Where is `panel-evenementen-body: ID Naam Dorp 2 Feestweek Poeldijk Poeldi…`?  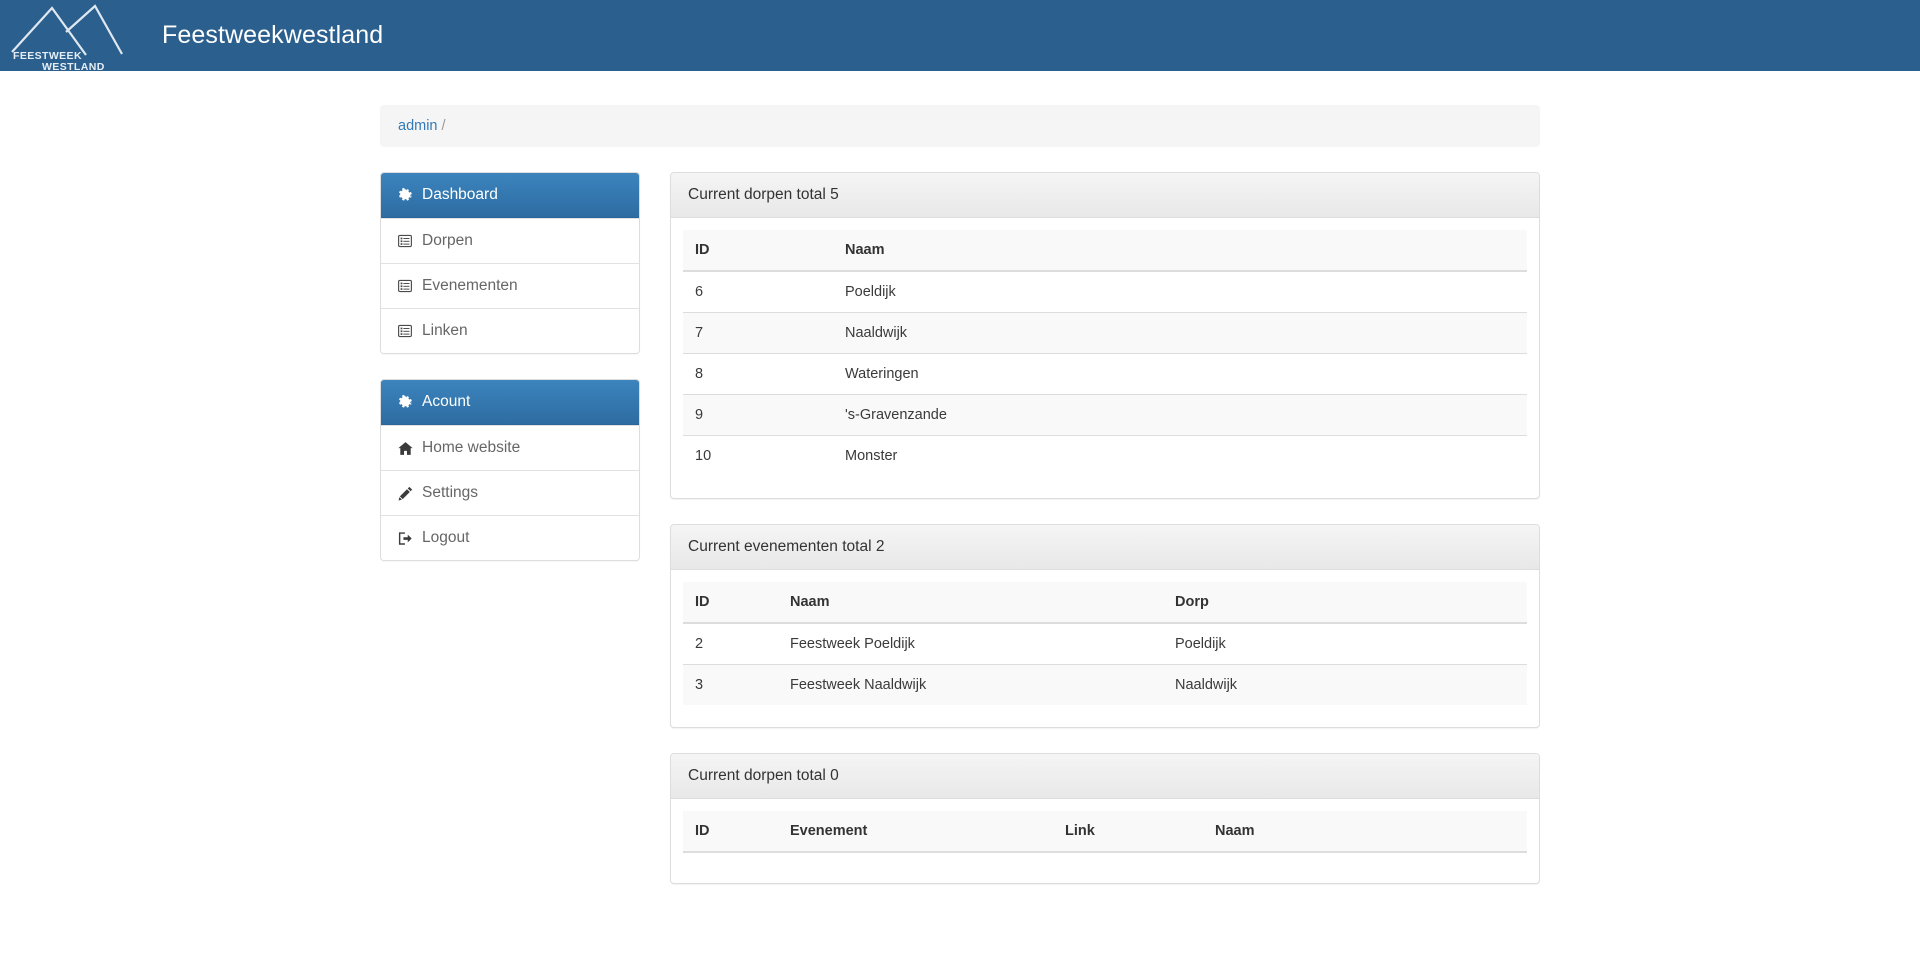
panel-evenementen-body: ID Naam Dorp 2 Feestweek Poeldijk Poeldi… is located at coordinates (1105, 648).